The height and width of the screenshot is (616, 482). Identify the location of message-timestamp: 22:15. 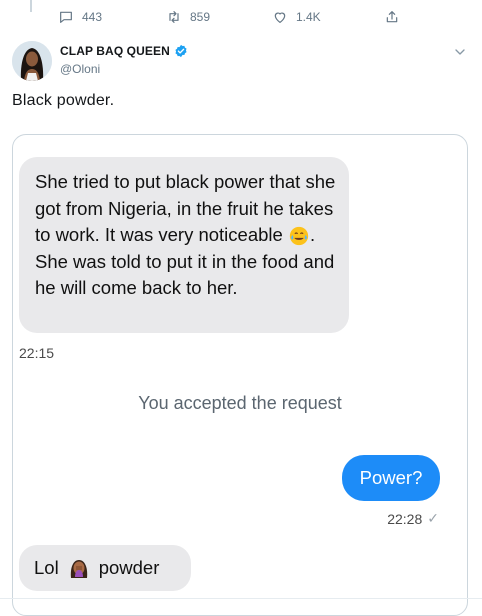
(37, 353).